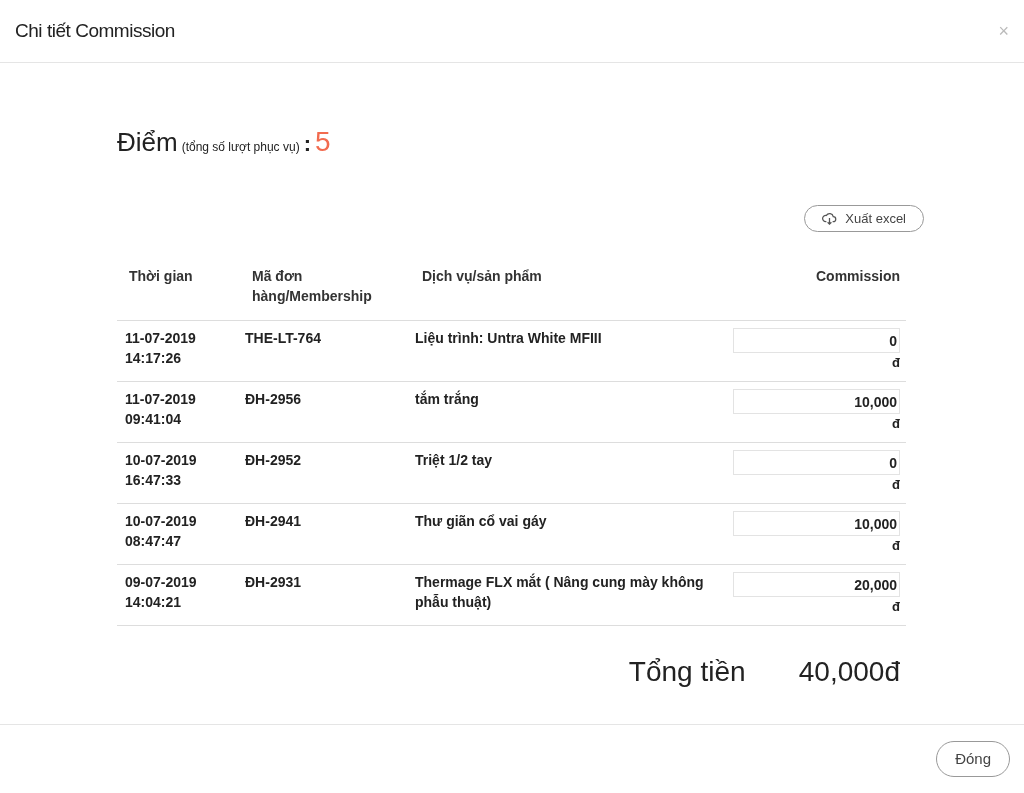 The width and height of the screenshot is (1024, 793). Describe the element at coordinates (559, 592) in the screenshot. I see `service-cell-text: Thermage FLX mắt ( Nâng cung mày không phẫu thuật)` at that location.